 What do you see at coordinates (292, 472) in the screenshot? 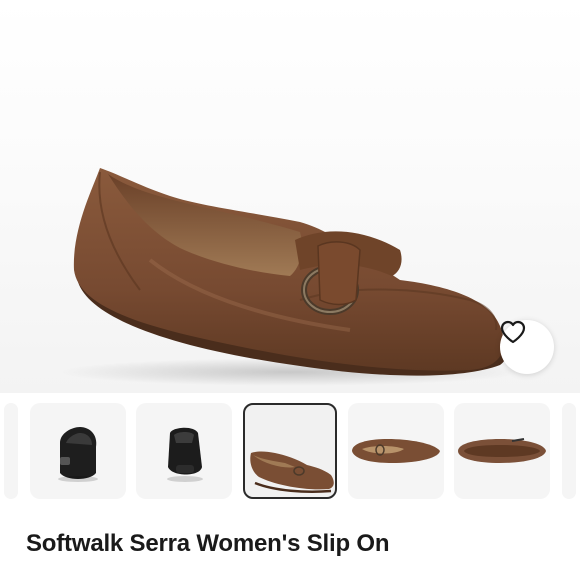
I see `shoe-side-thumbnail` at bounding box center [292, 472].